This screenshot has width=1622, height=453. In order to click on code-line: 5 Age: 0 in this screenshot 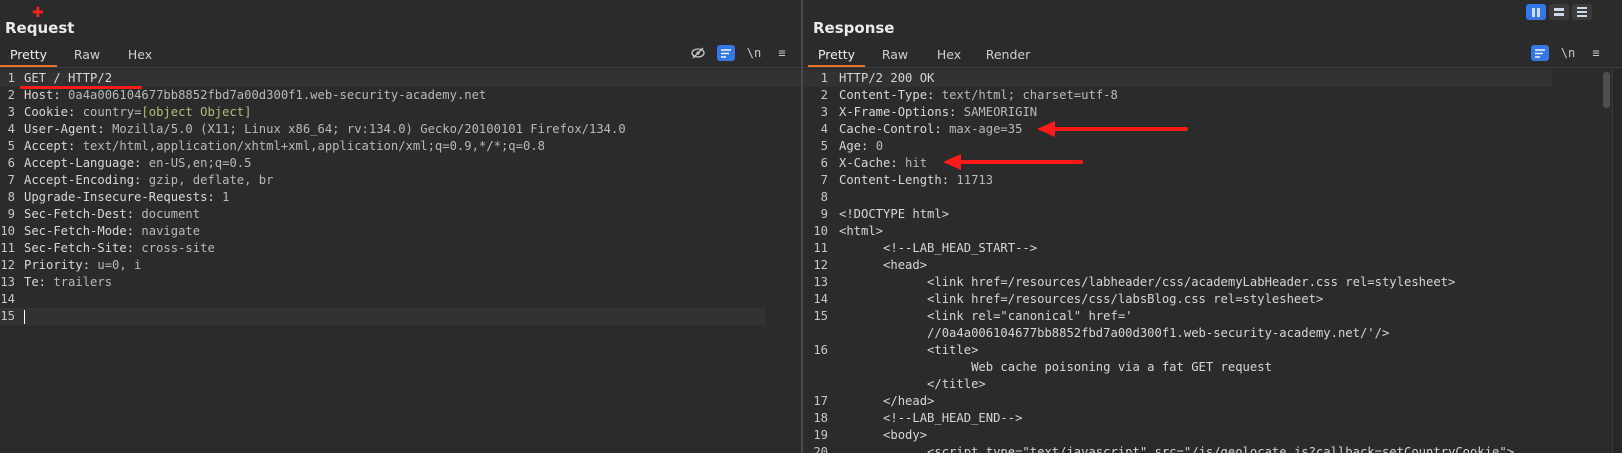, I will do `click(1212, 146)`.